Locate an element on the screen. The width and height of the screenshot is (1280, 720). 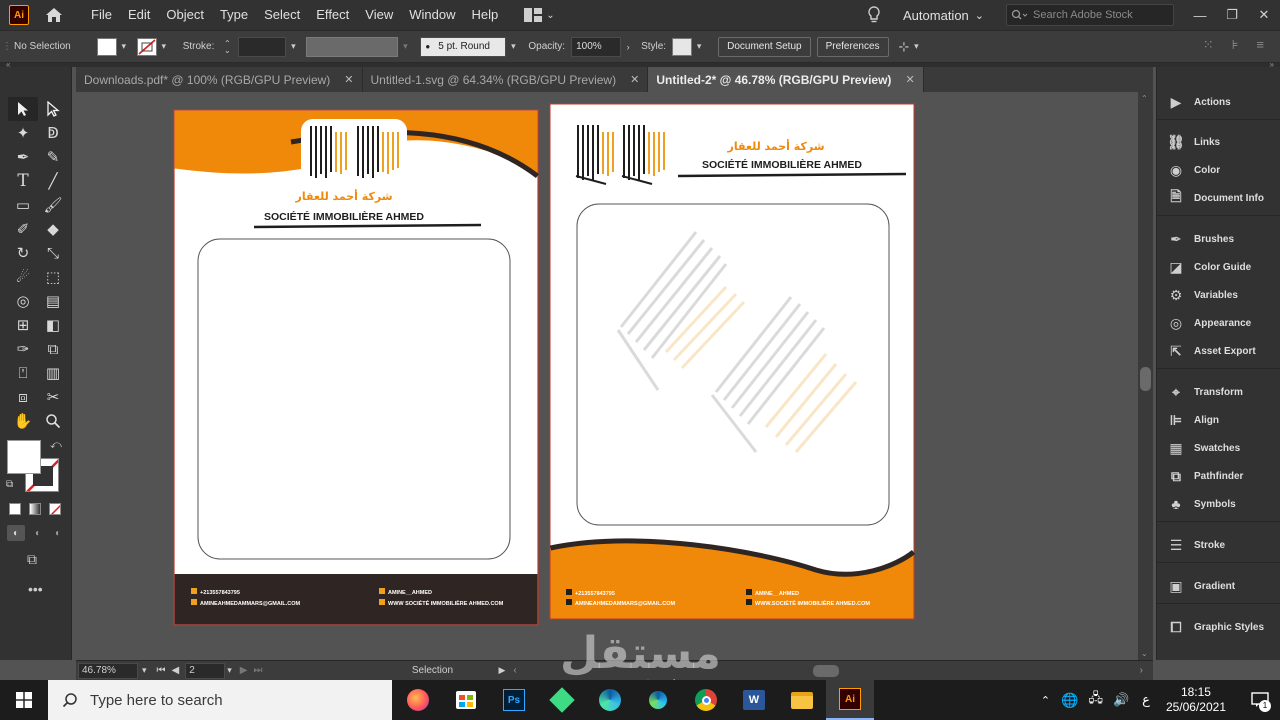
zoom-level-input: 46.78% is located at coordinates (108, 670).